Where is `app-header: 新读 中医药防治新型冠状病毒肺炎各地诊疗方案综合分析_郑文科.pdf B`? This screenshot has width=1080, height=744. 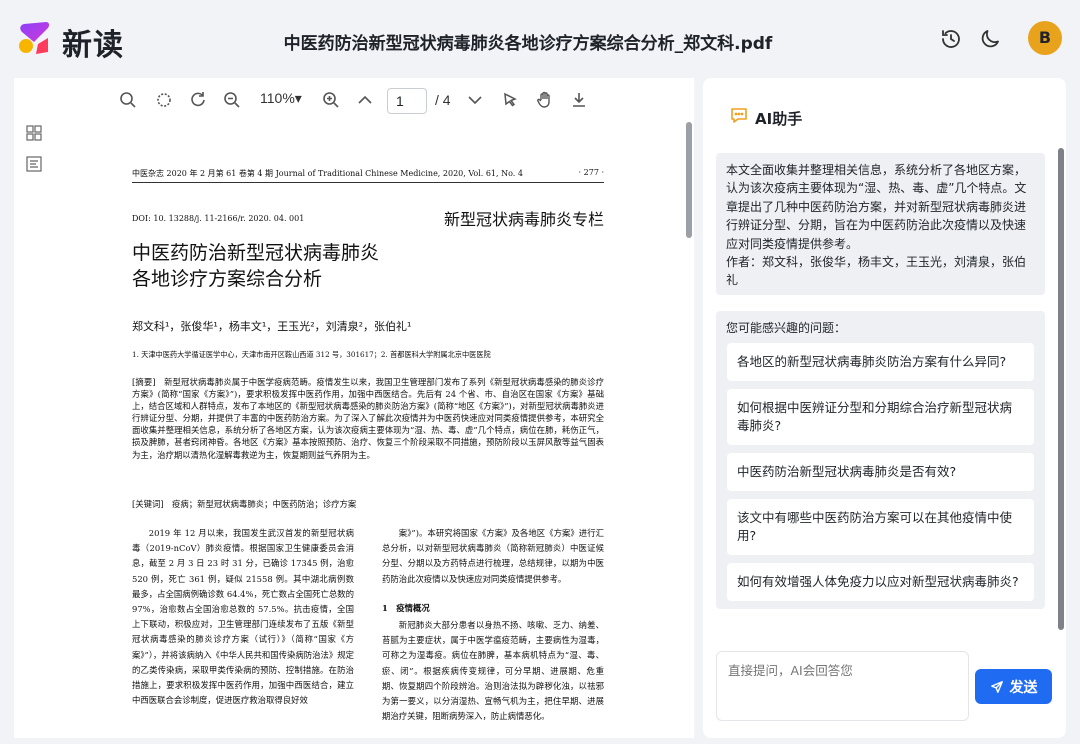
app-header: 新读 中医药防治新型冠状病毒肺炎各地诊疗方案综合分析_郑文科.pdf B is located at coordinates (540, 39).